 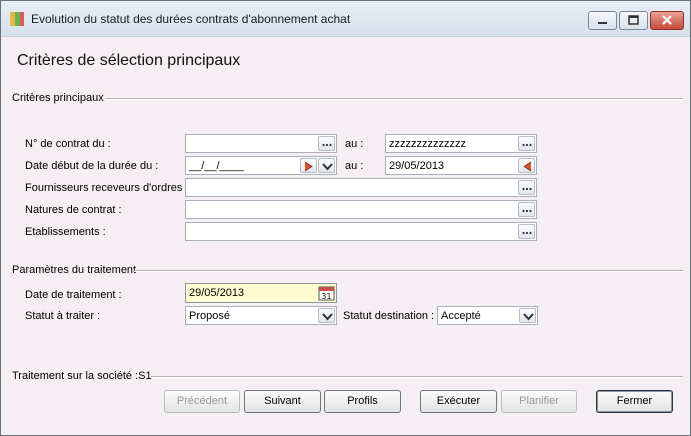 I want to click on start-date-label: Date début de la durée du :, so click(x=92, y=166).